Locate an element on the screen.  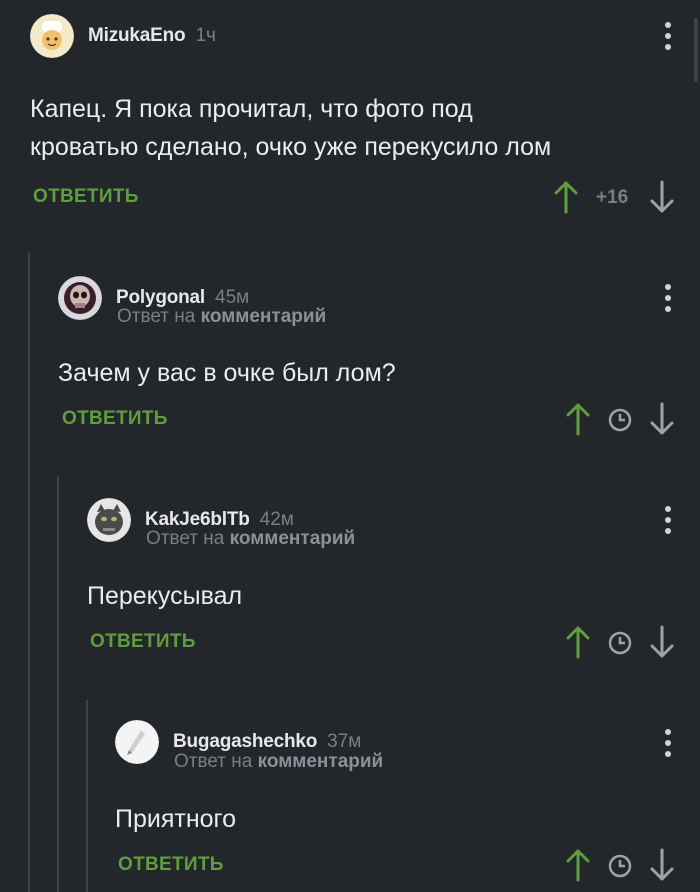
rating-value: +16 is located at coordinates (612, 197).